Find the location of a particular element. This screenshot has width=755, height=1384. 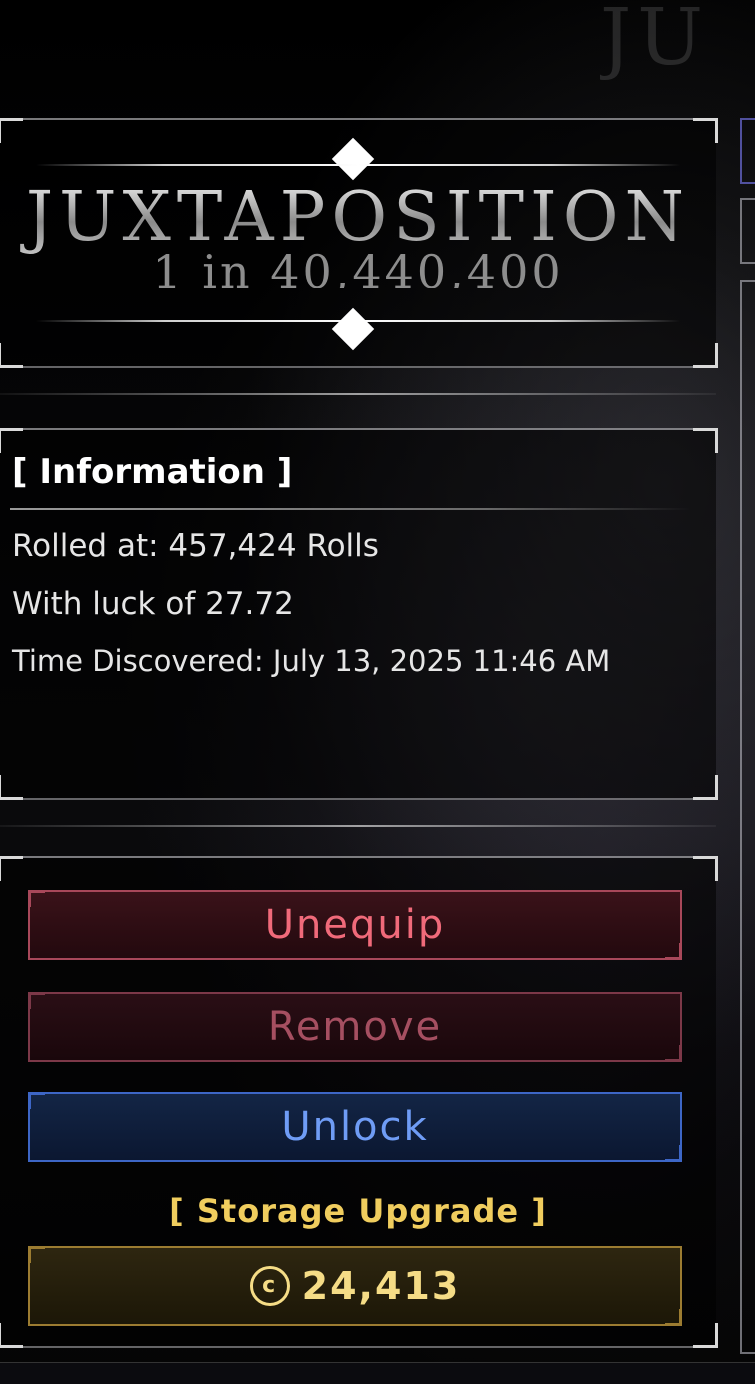

information-title: [ Information ] is located at coordinates (152, 472).